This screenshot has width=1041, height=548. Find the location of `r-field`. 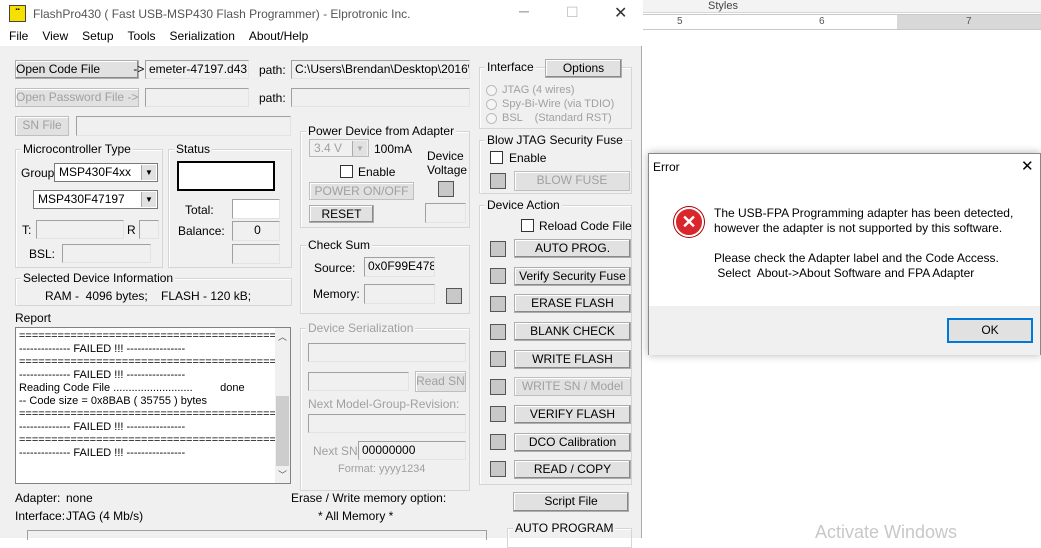

r-field is located at coordinates (149, 229).